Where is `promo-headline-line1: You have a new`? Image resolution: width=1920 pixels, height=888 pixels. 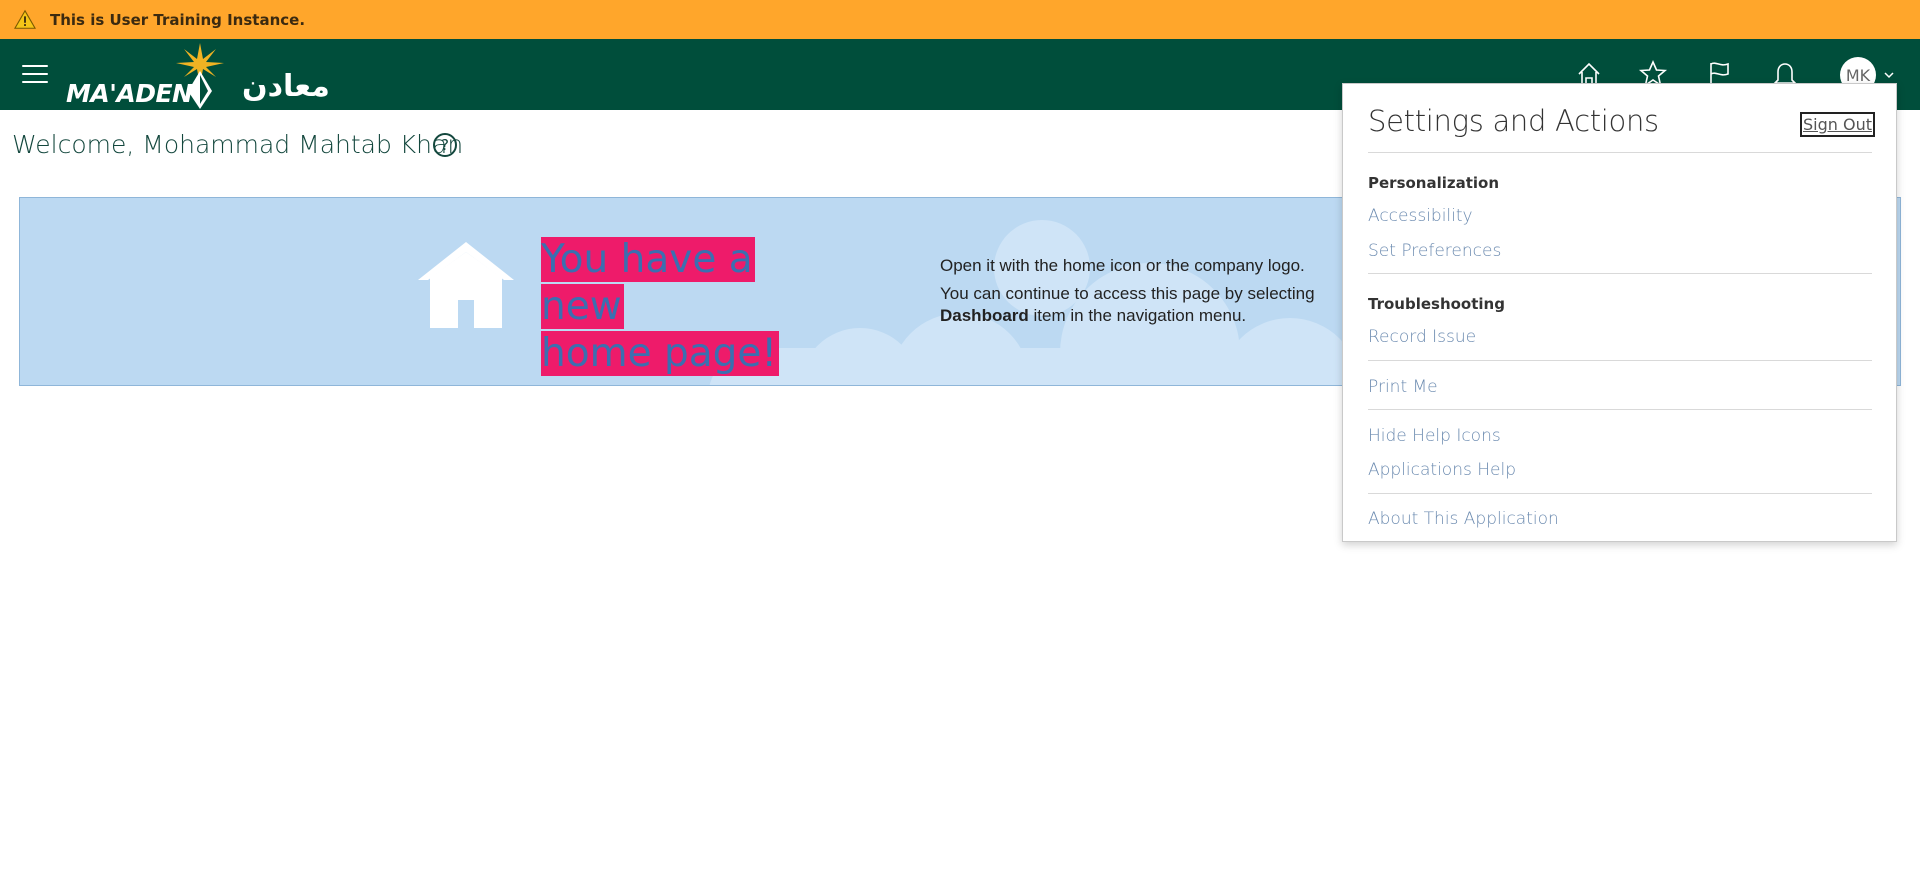 promo-headline-line1: You have a new is located at coordinates (648, 283).